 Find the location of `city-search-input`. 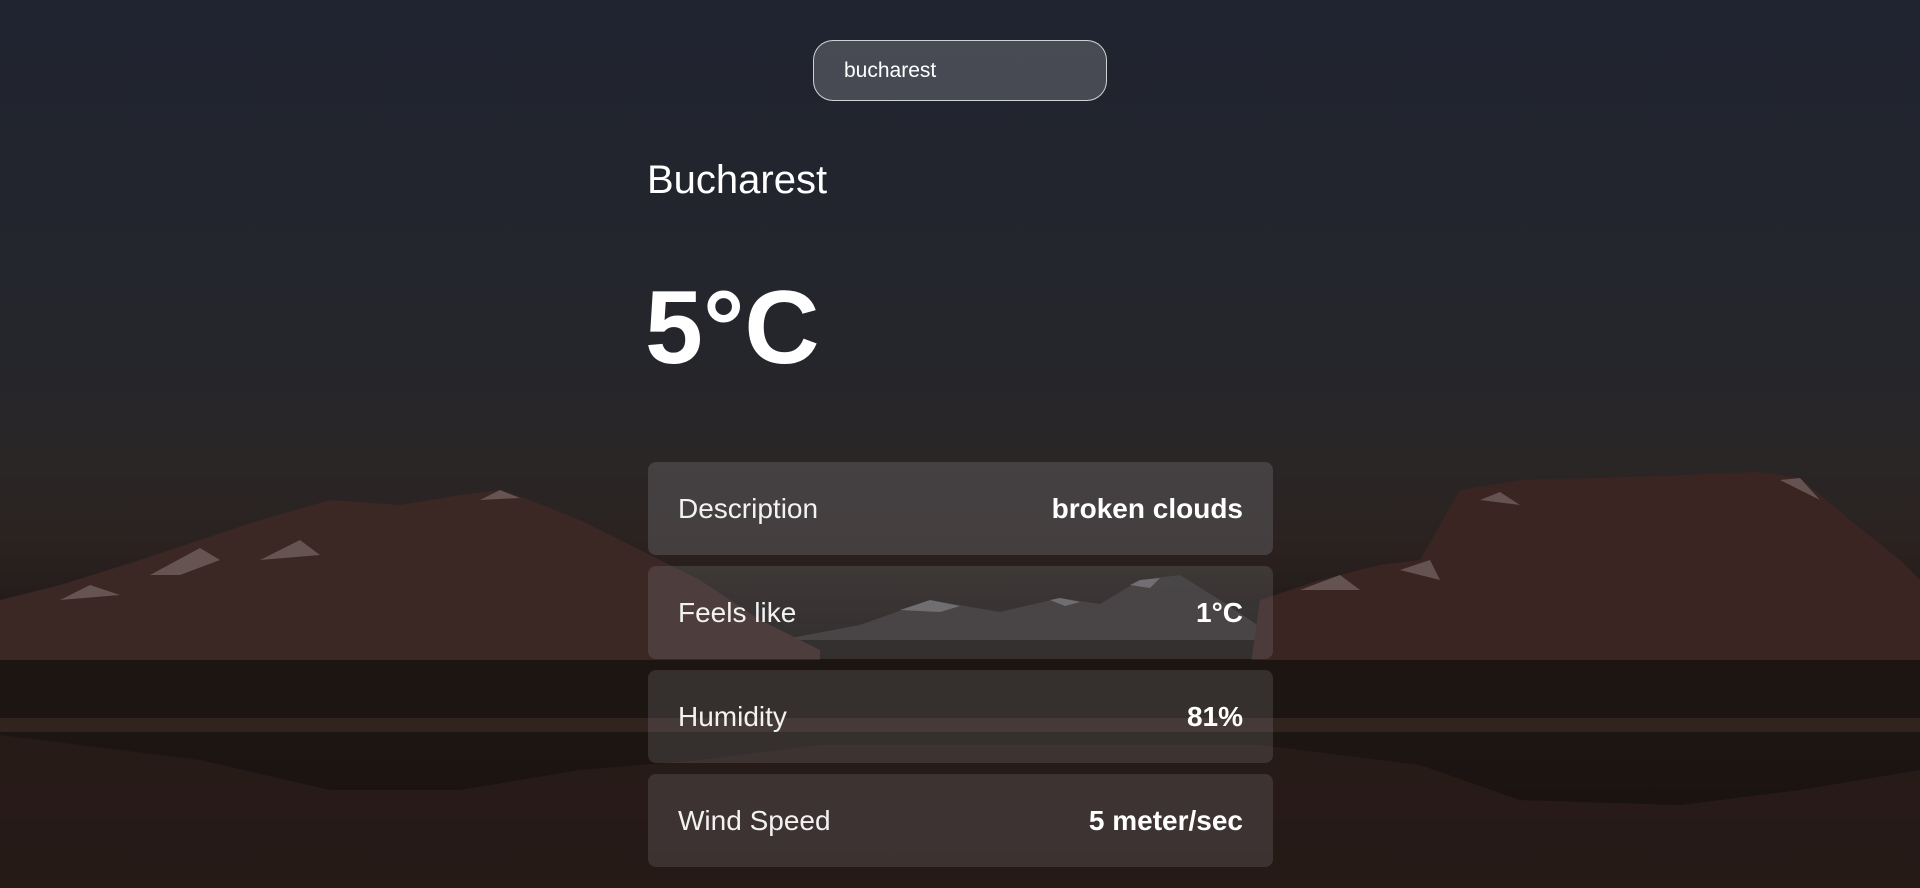

city-search-input is located at coordinates (960, 70).